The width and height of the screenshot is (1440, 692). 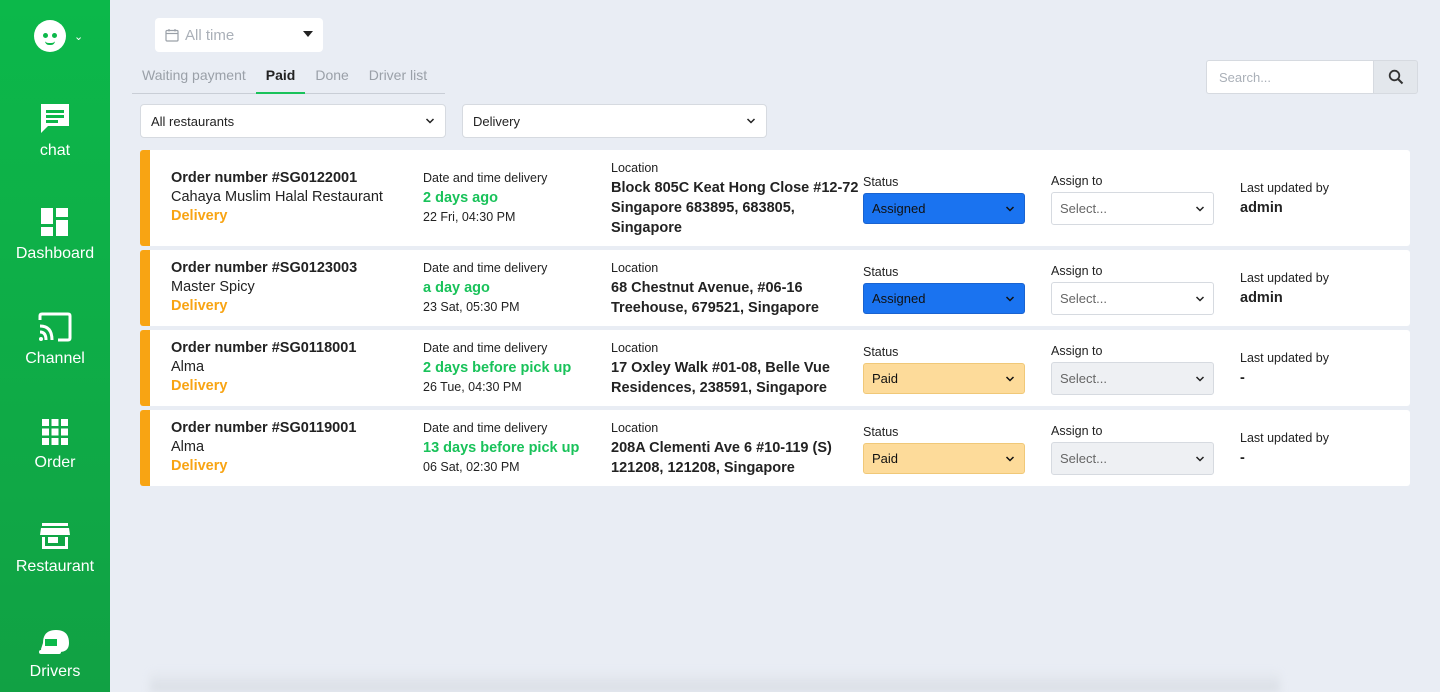 What do you see at coordinates (293, 121) in the screenshot?
I see `restaurant-filter-select: All restaurants` at bounding box center [293, 121].